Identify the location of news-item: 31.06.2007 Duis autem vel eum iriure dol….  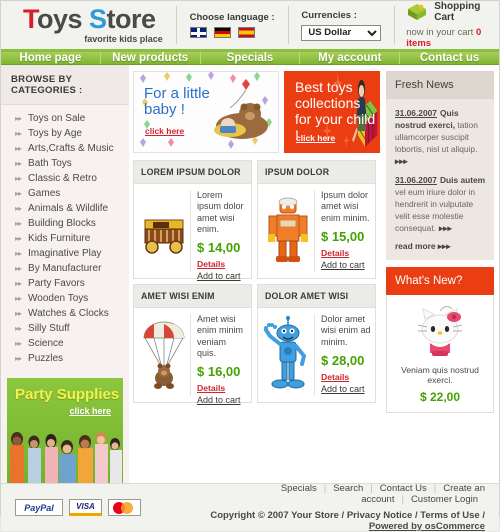
(440, 204).